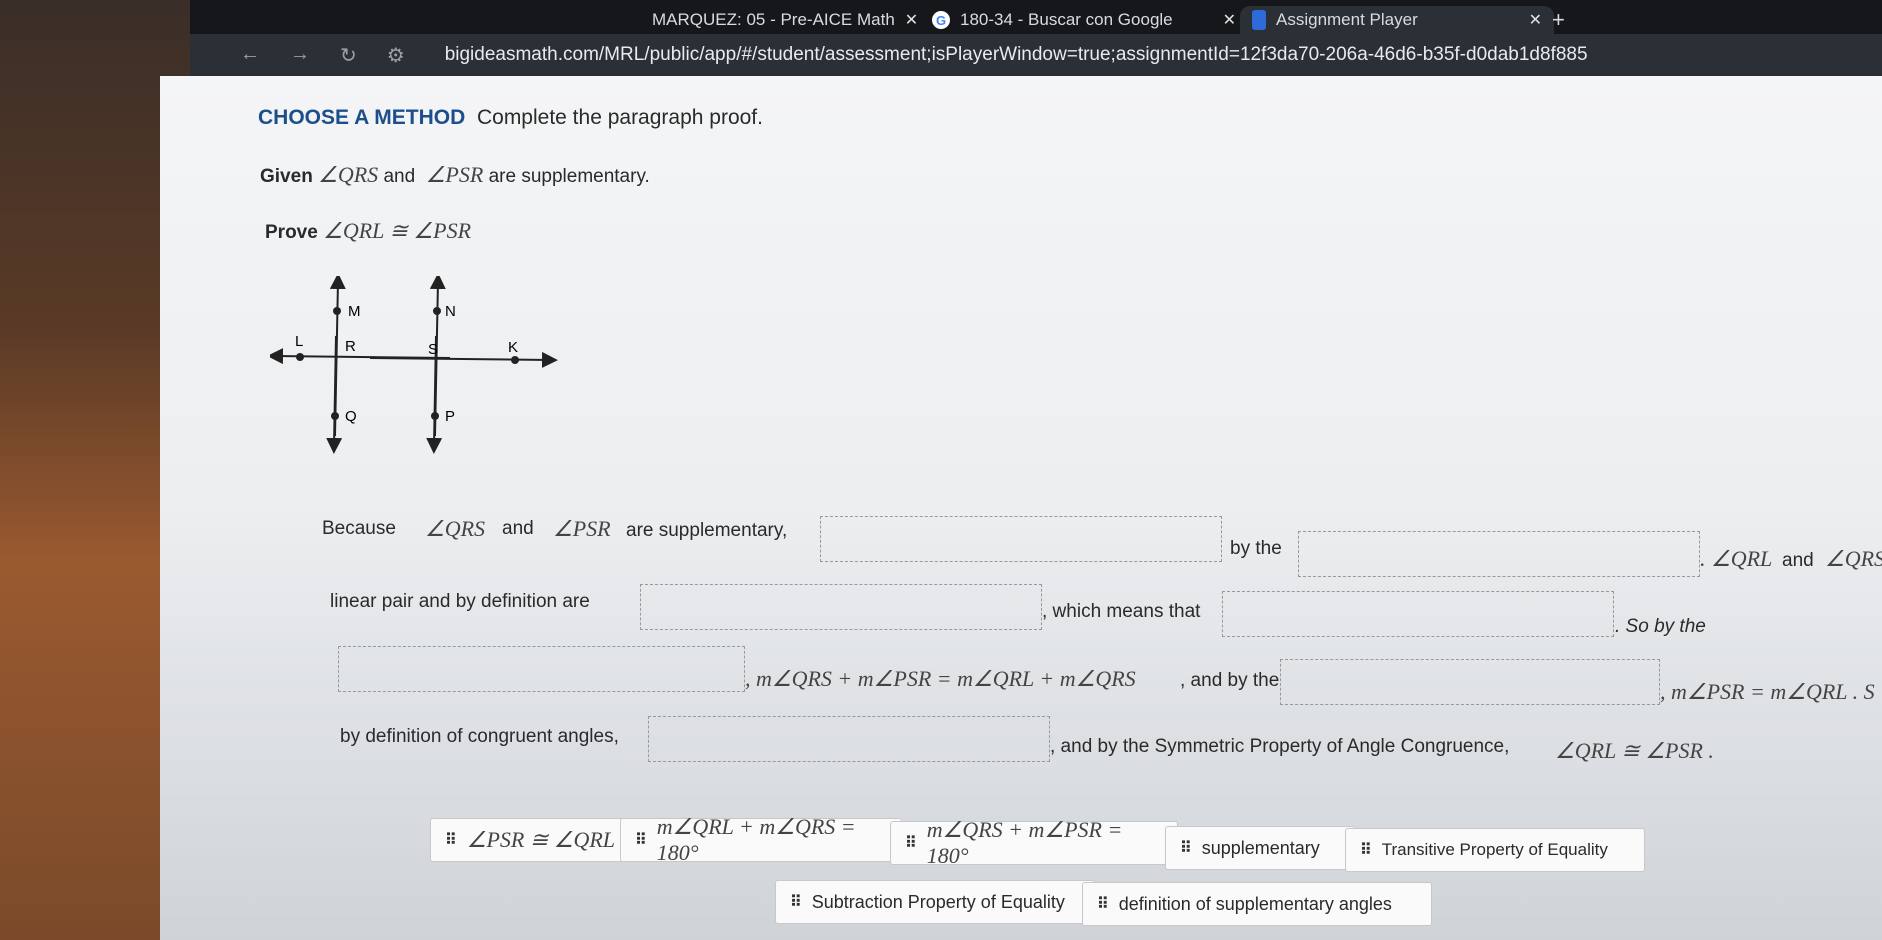 This screenshot has height=940, width=1882. What do you see at coordinates (1256, 548) in the screenshot?
I see `text: by the` at bounding box center [1256, 548].